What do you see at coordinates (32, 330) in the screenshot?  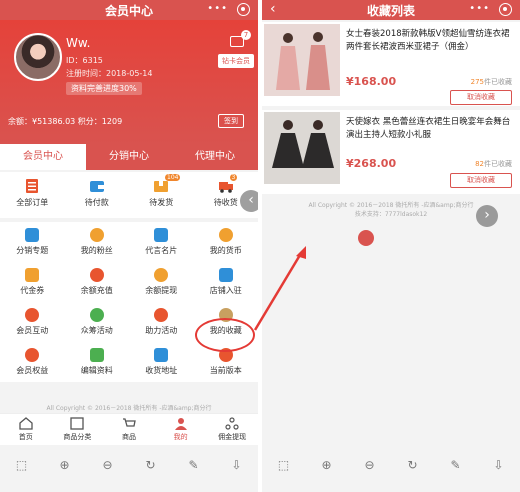 I see `grid-label: 会员互动` at bounding box center [32, 330].